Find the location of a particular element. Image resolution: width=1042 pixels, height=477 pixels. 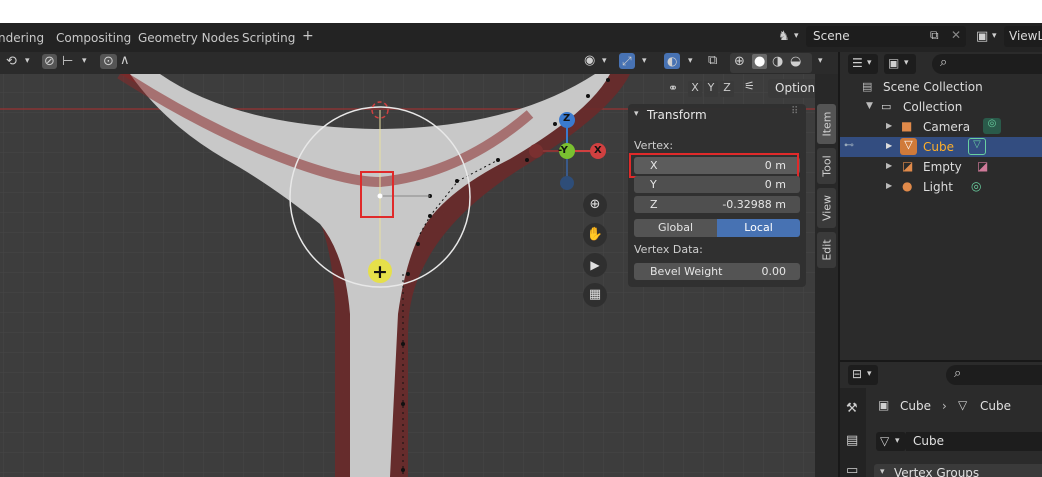

pan-hand-icon: ✋ is located at coordinates (595, 235).